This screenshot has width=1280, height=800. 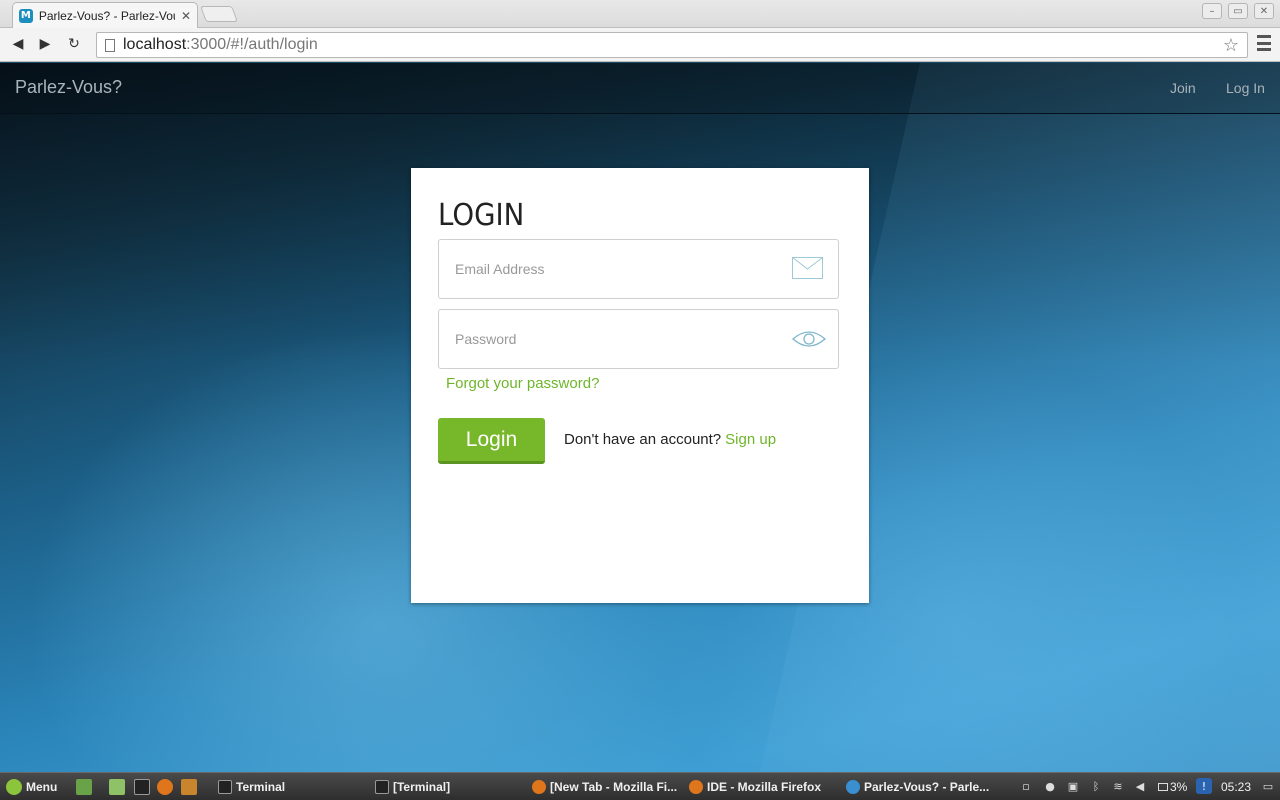 What do you see at coordinates (219, 14) in the screenshot?
I see `new-tab-button` at bounding box center [219, 14].